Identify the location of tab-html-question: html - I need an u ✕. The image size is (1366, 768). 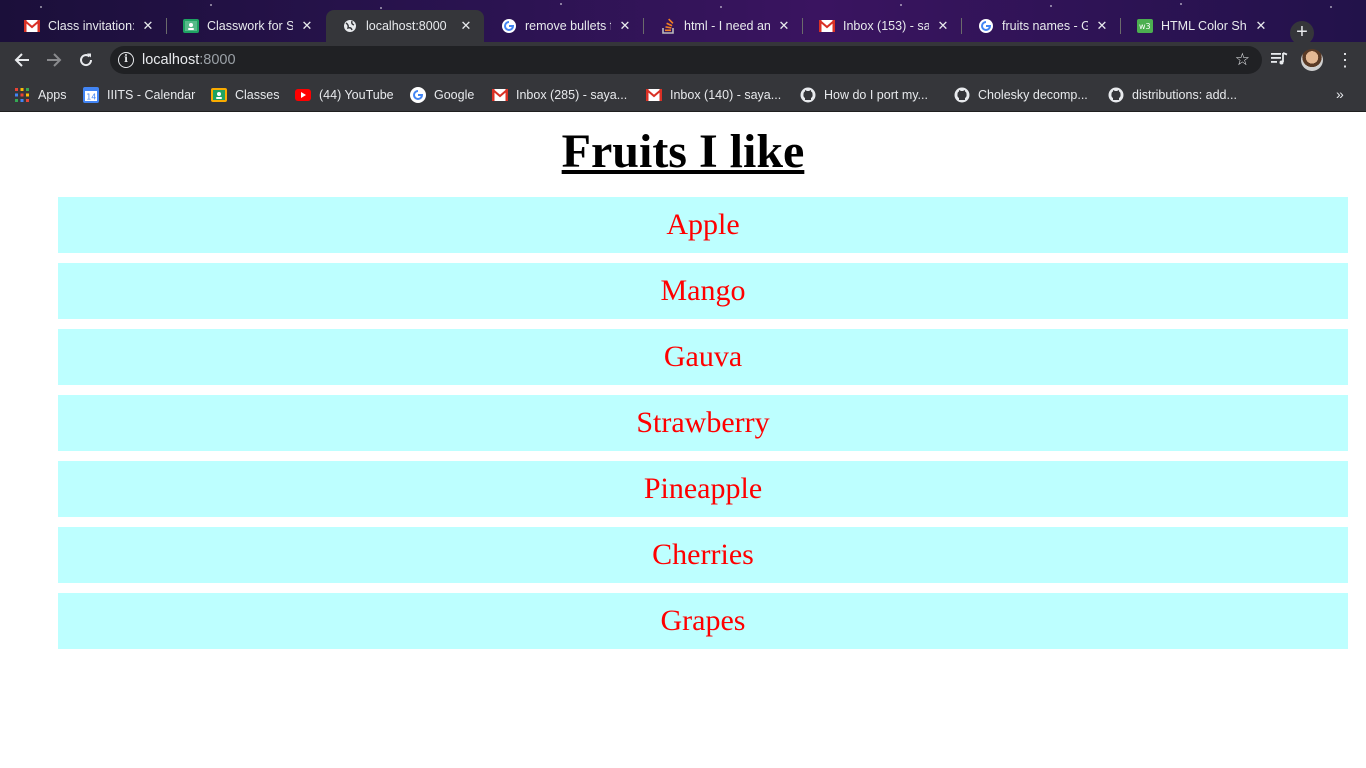
(723, 26).